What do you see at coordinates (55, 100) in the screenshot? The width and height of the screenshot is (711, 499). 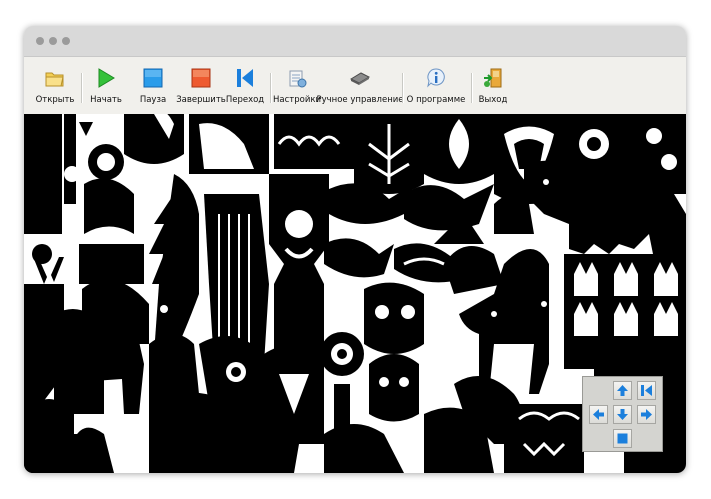 I see `open-label: Открыть` at bounding box center [55, 100].